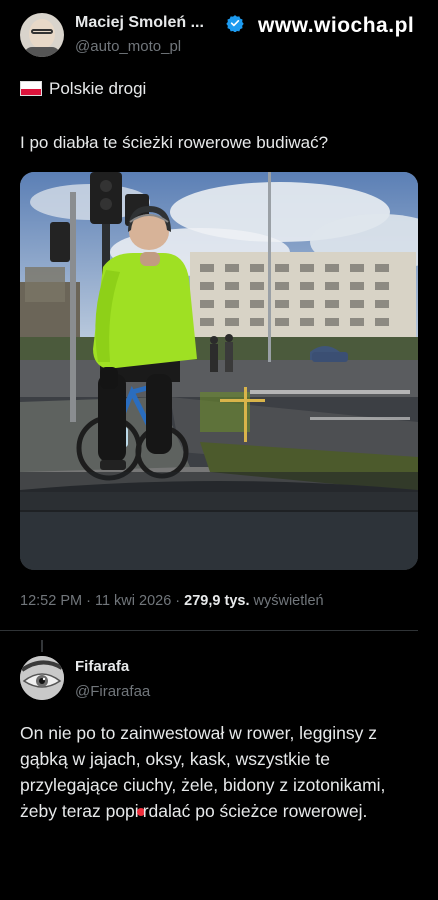  What do you see at coordinates (174, 142) in the screenshot?
I see `post-text: I po diabła te ścieżki rowerowe budiwać?` at bounding box center [174, 142].